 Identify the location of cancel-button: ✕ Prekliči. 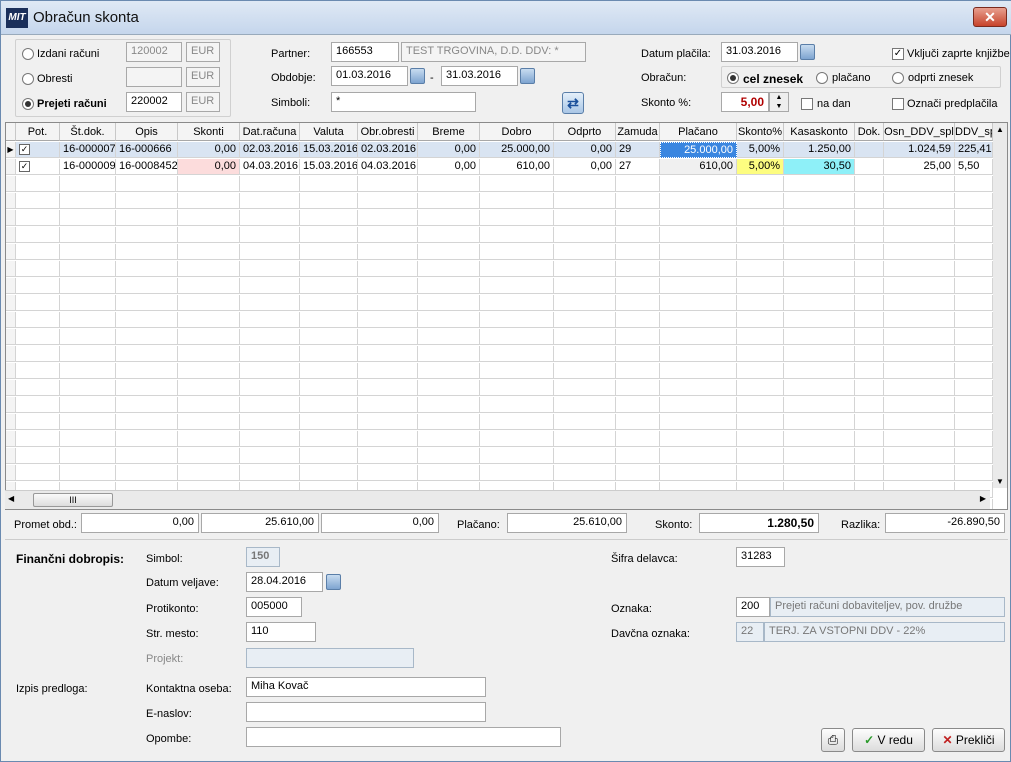
(968, 740).